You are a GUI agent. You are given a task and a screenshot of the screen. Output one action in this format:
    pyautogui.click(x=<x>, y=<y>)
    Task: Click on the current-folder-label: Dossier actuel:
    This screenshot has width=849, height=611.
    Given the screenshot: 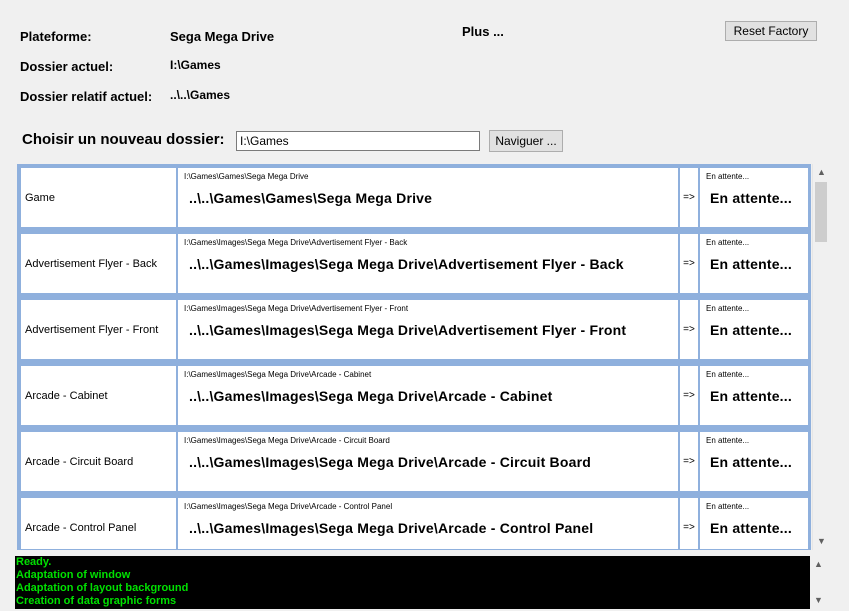 What is the action you would take?
    pyautogui.click(x=67, y=66)
    